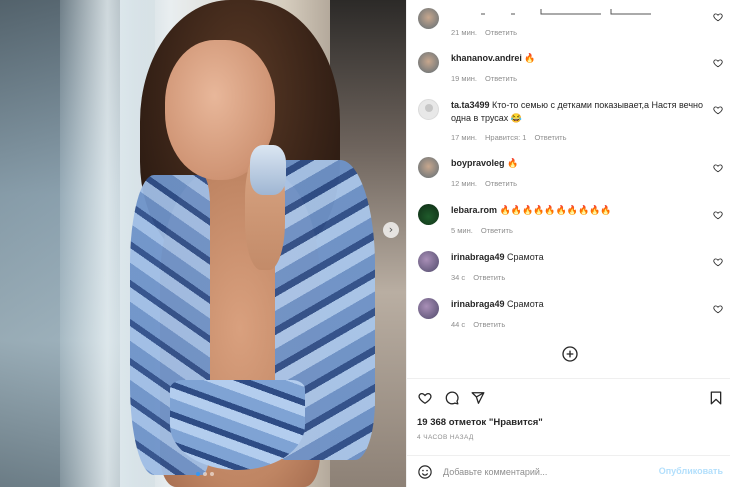 This screenshot has width=730, height=487. Describe the element at coordinates (691, 471) in the screenshot. I see `publish-button: Опубликовать` at that location.